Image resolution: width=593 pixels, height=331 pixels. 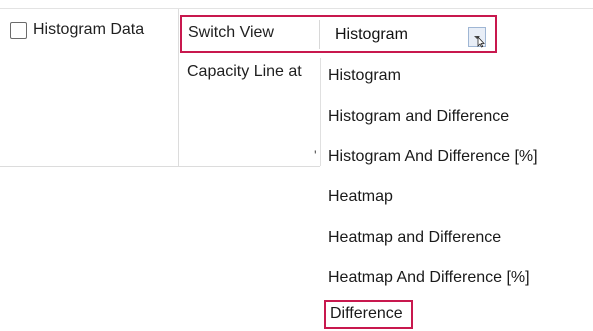 I want to click on capacity-line-label: Capacity Line at, so click(x=244, y=71).